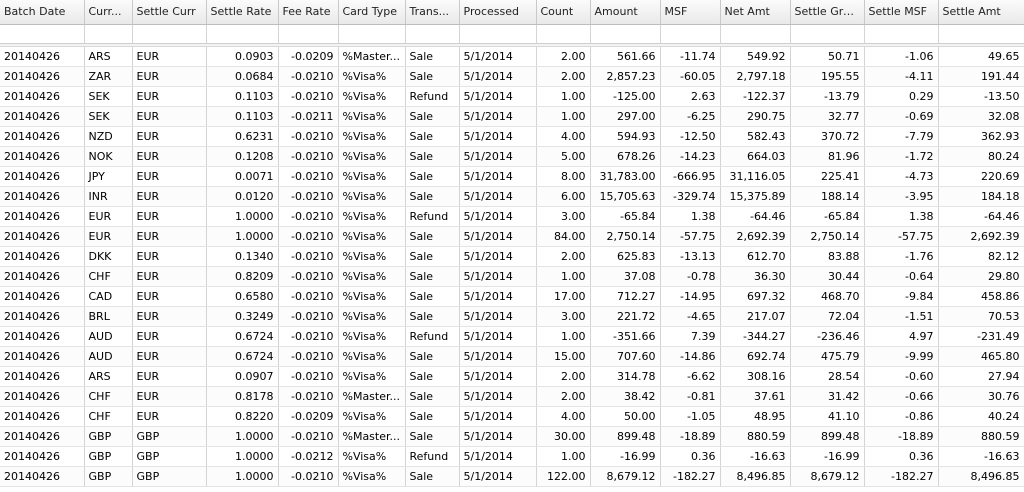  Describe the element at coordinates (827, 476) in the screenshot. I see `table-cell: 8,679.12` at that location.